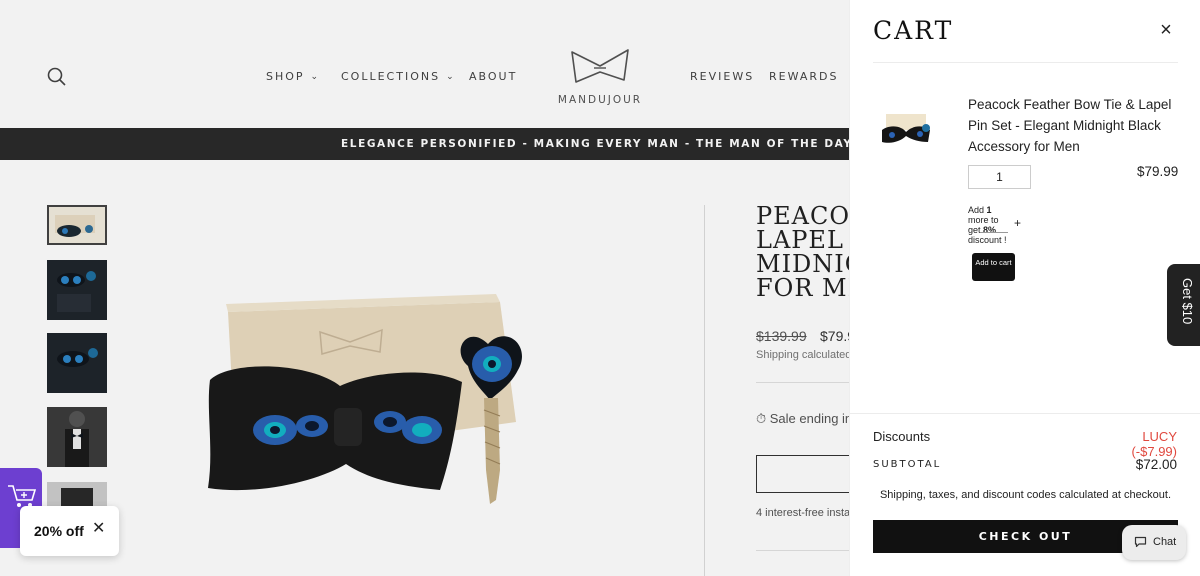  I want to click on upsell-add-to-cart-button: Add to cart, so click(993, 267).